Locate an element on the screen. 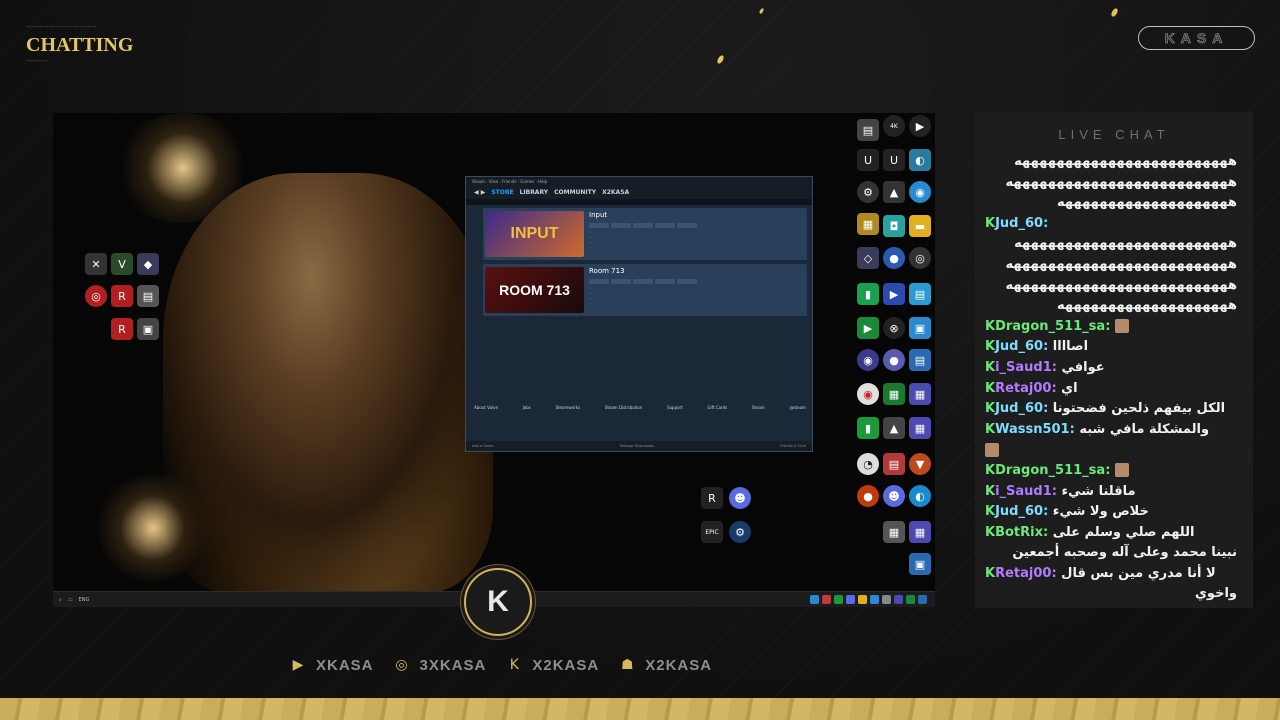  game-card: INPUT Input ····· ····· is located at coordinates (645, 234).